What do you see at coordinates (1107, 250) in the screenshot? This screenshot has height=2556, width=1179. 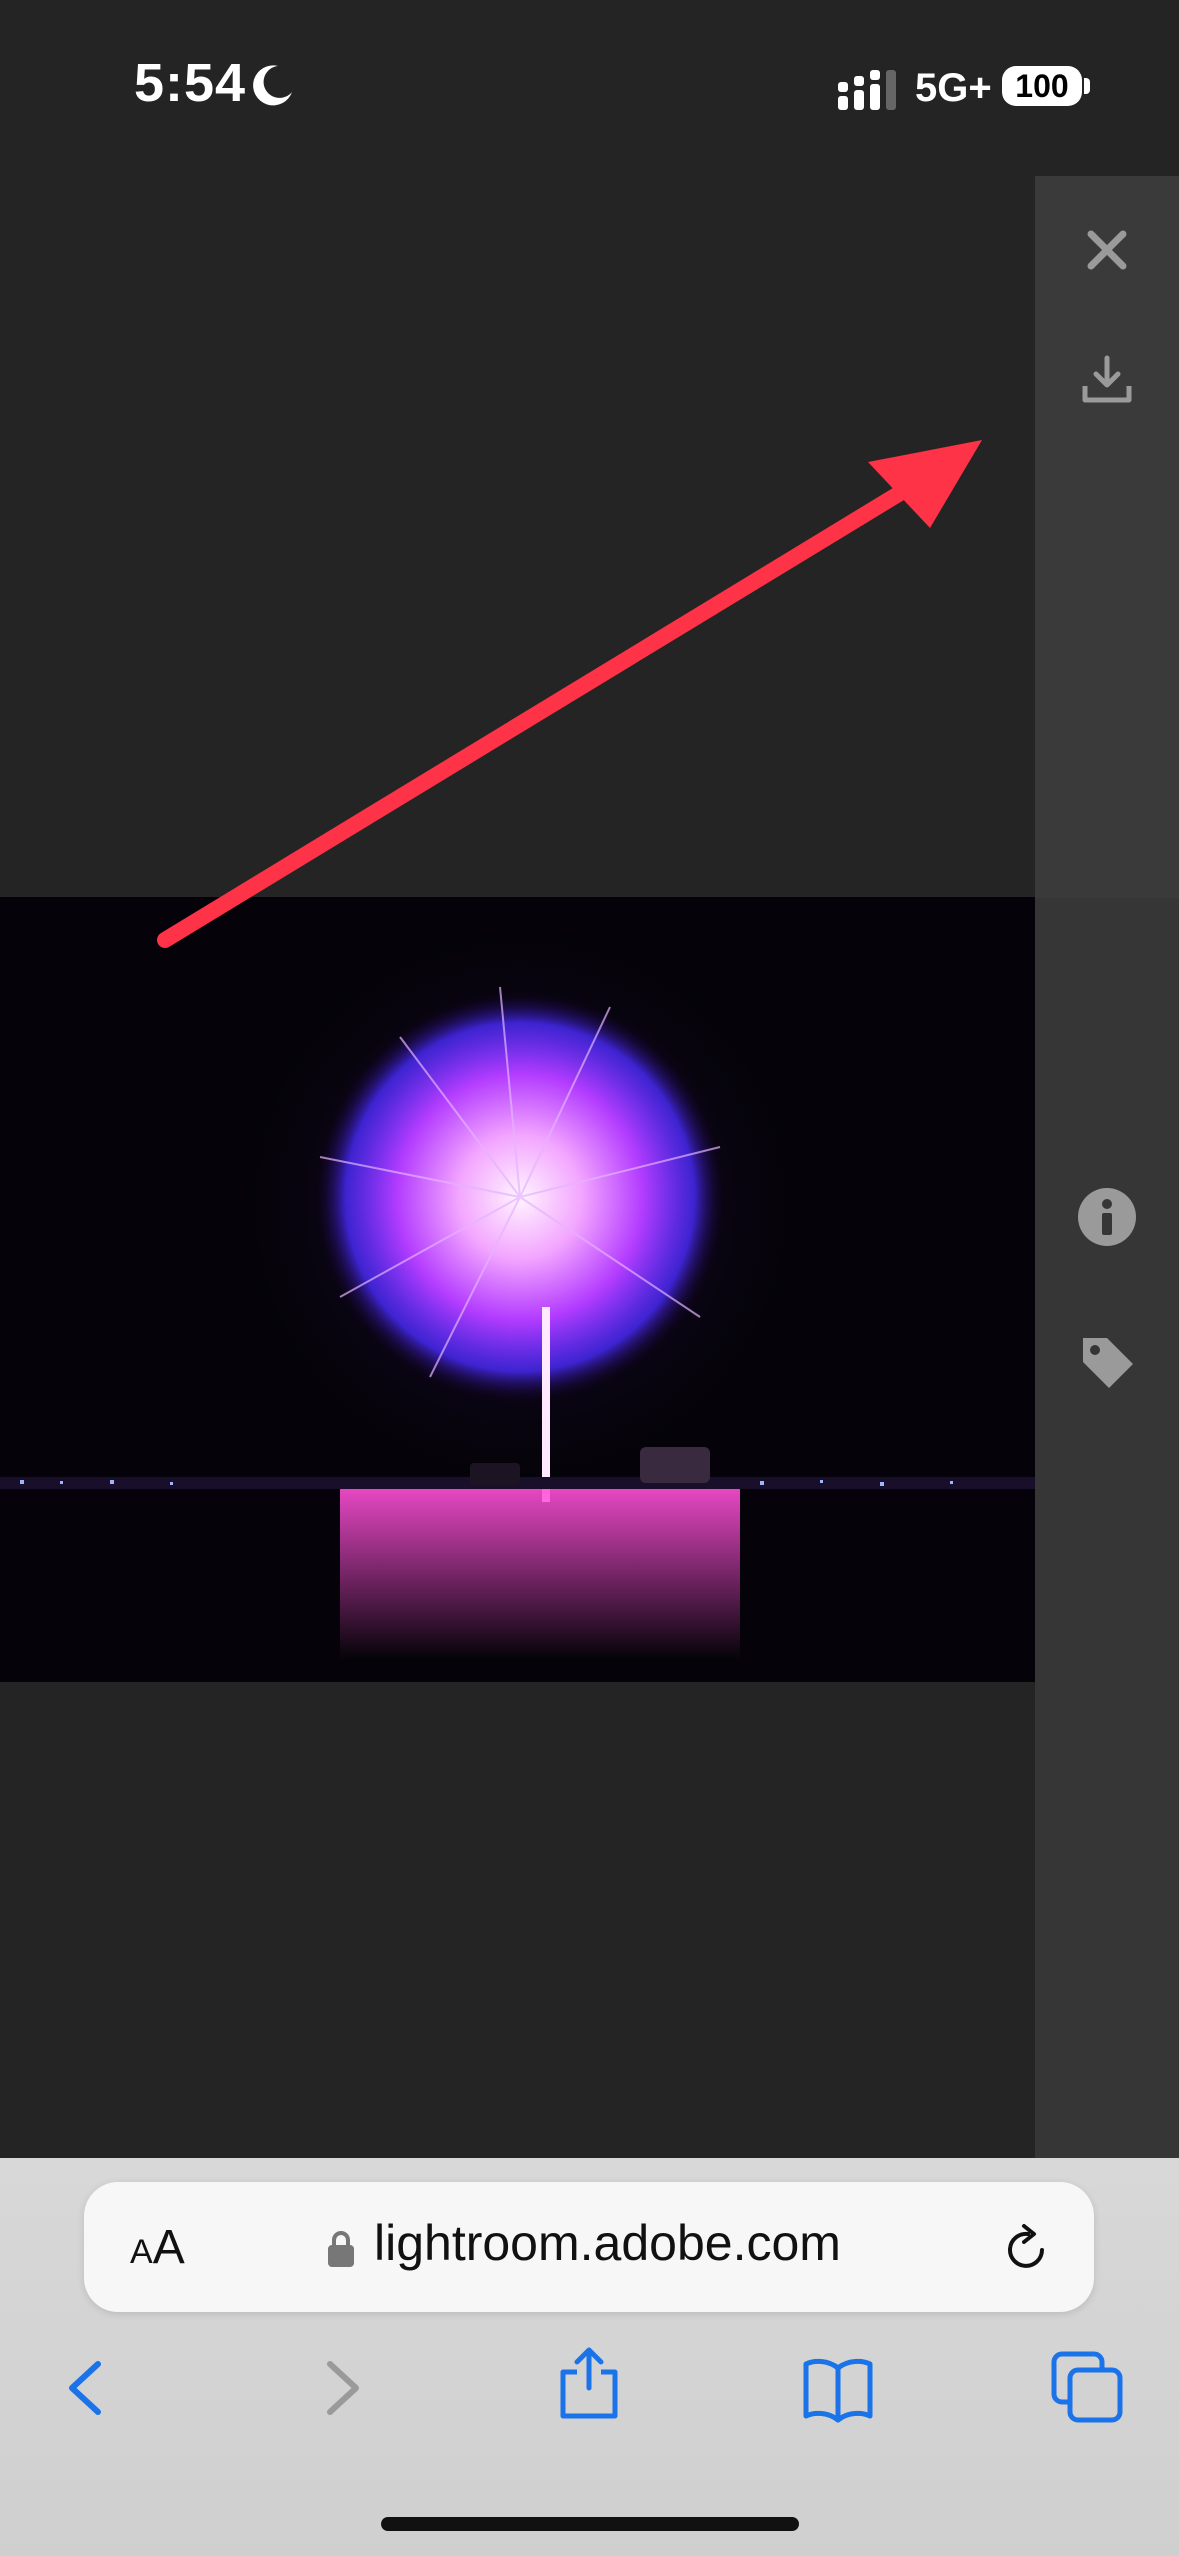 I see `close-icon` at bounding box center [1107, 250].